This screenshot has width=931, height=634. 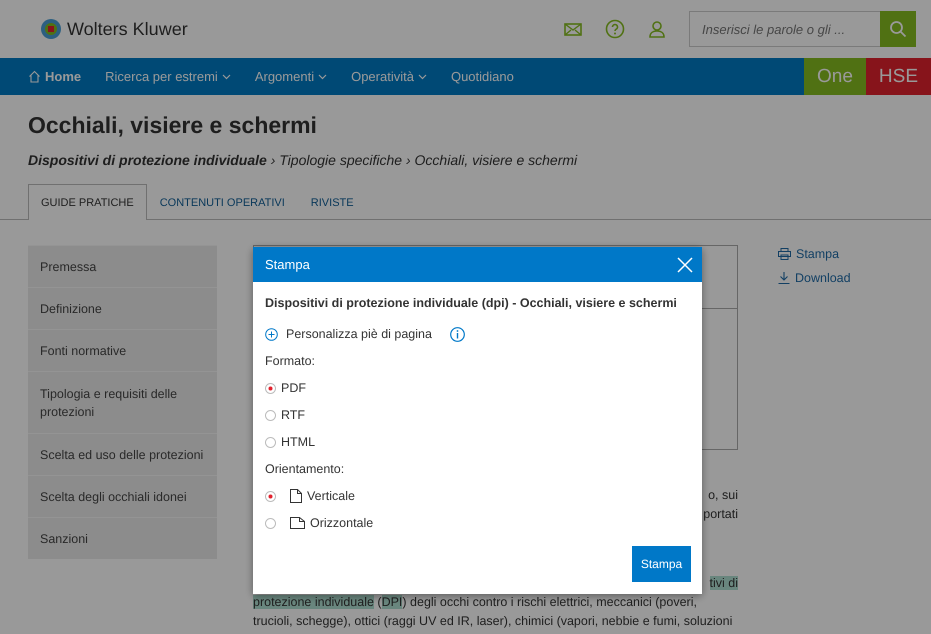 I want to click on page-title: Occhiali, visiere e schermi, so click(x=173, y=125).